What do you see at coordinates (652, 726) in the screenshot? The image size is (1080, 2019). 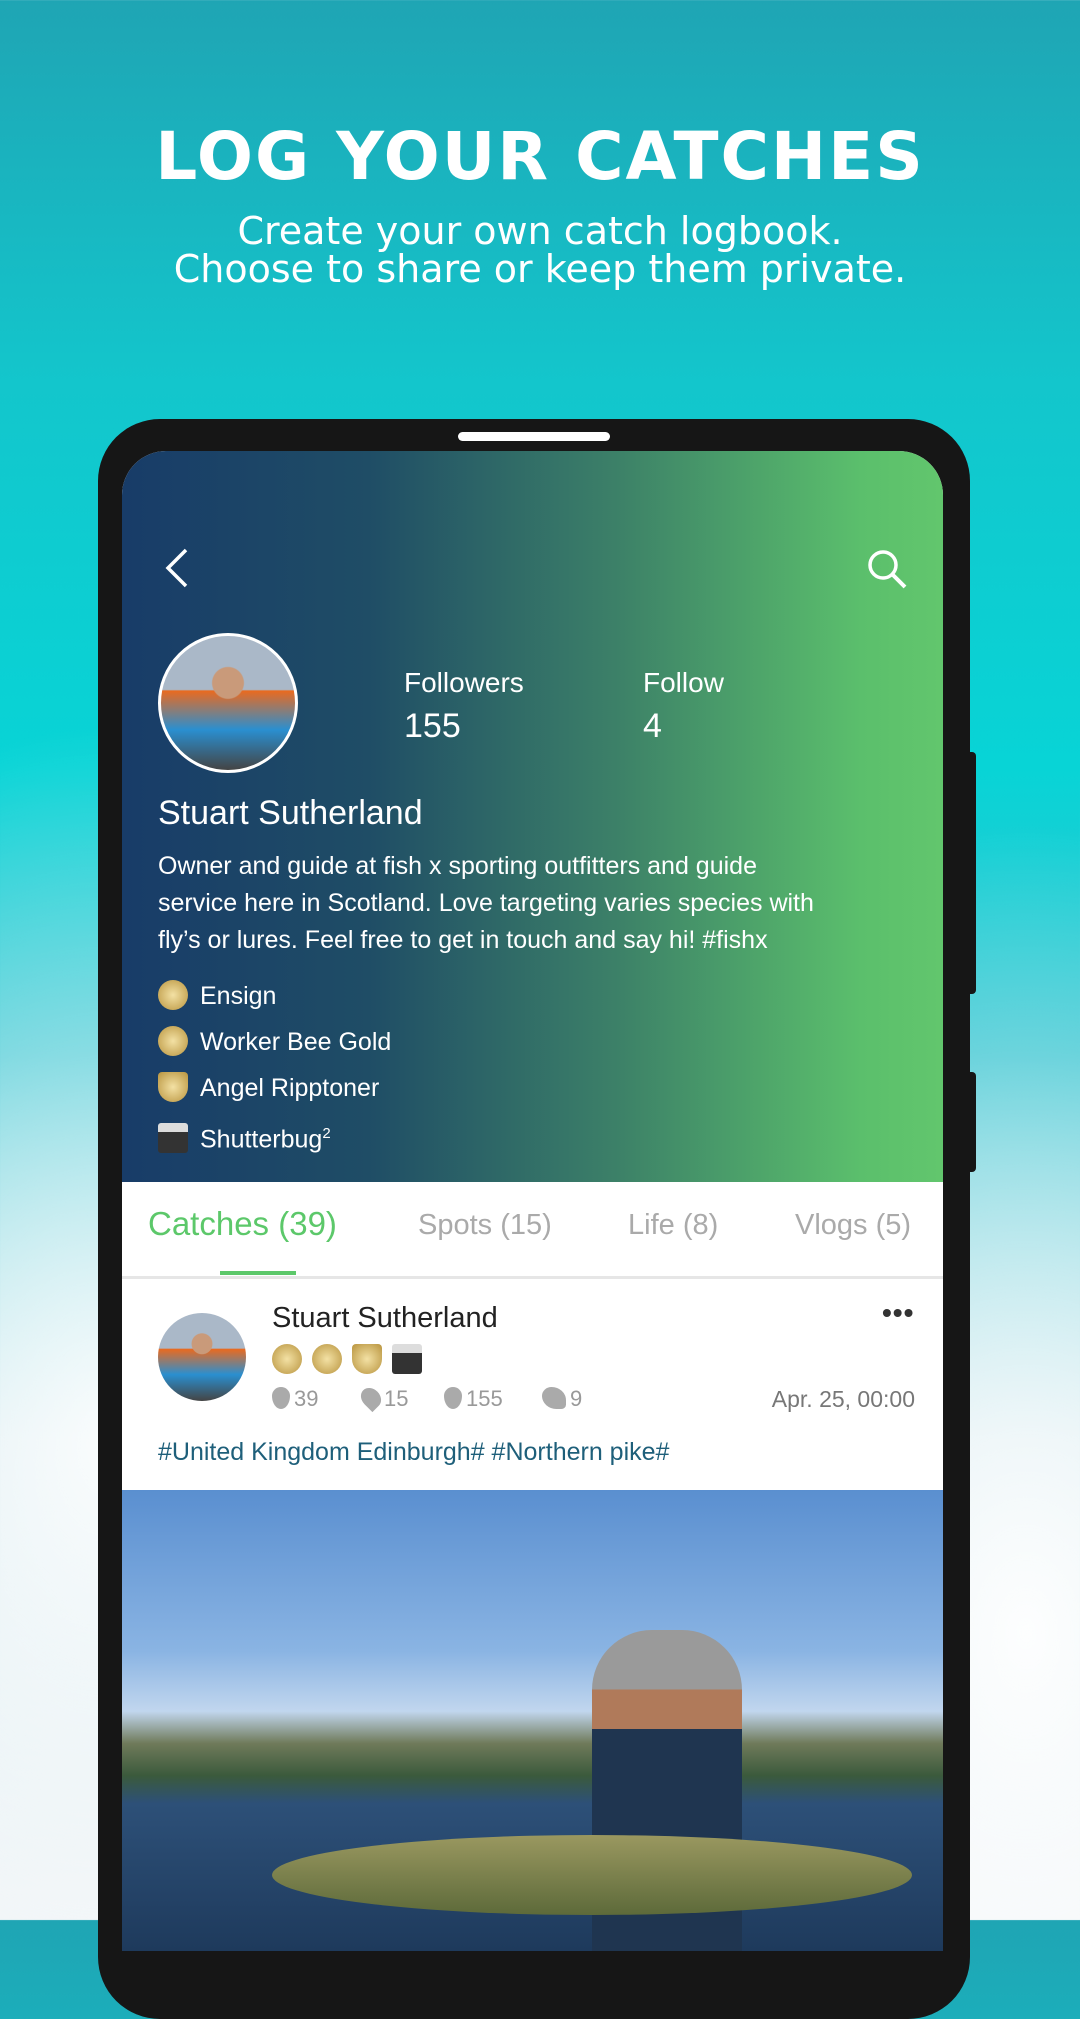 I see `follow-count: 4` at bounding box center [652, 726].